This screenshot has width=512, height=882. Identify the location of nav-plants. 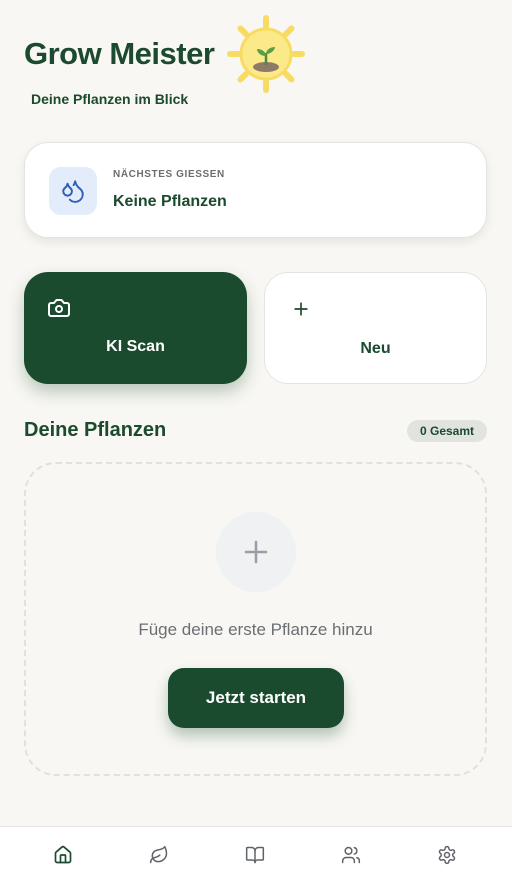
(159, 854).